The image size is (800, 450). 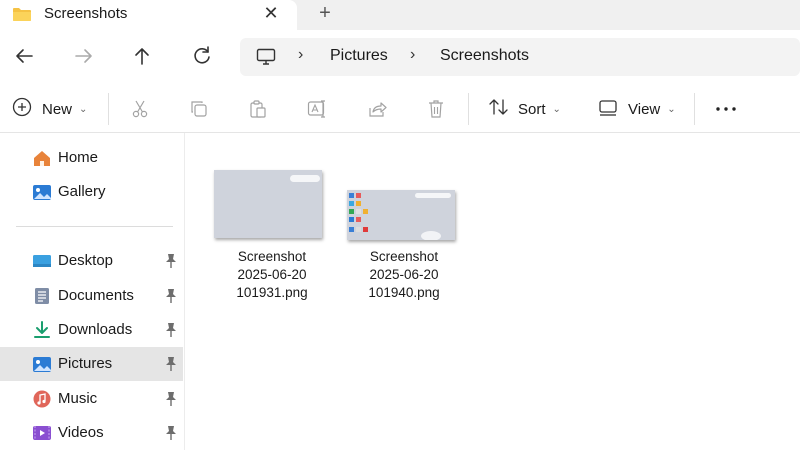 I want to click on file-item: Screenshot 2025-06-20 101940.png, so click(x=404, y=238).